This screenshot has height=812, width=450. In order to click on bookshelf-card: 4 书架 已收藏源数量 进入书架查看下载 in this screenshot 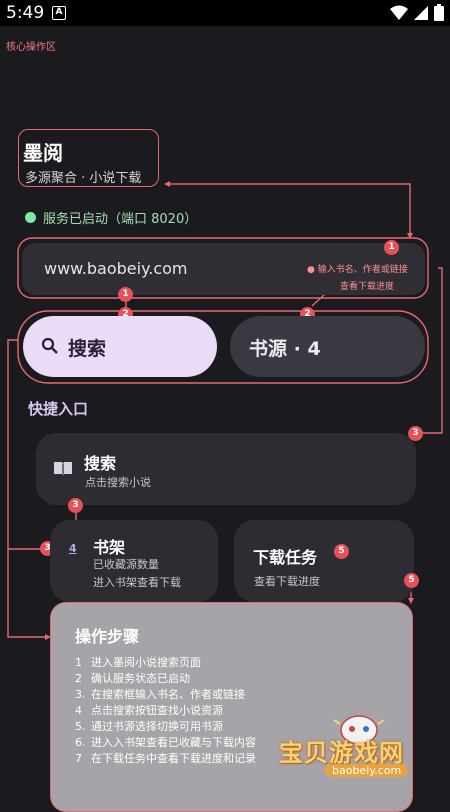, I will do `click(134, 561)`.